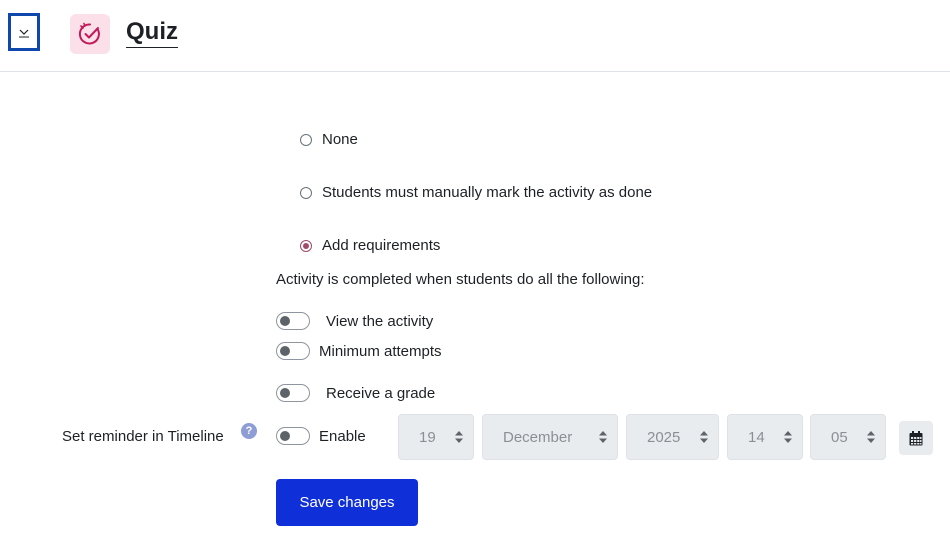  What do you see at coordinates (342, 436) in the screenshot?
I see `toggle-label: Enable` at bounding box center [342, 436].